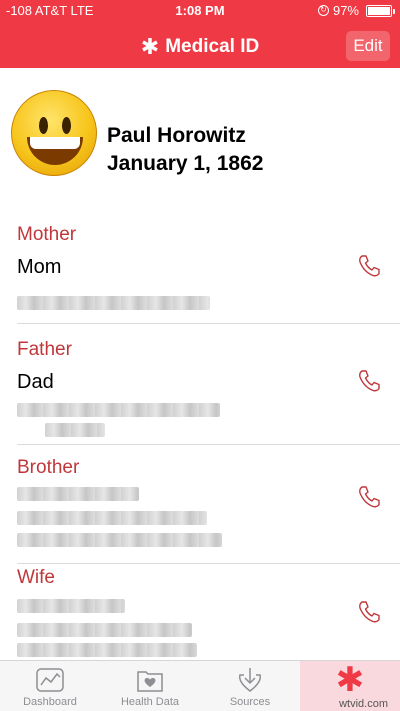  Describe the element at coordinates (200, 11) in the screenshot. I see `status-bar: -108 AT&T LTE 1:08 PM ↻ 97%` at that location.